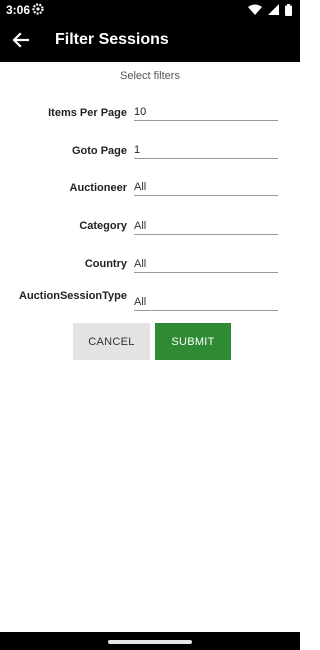 The width and height of the screenshot is (320, 650). Describe the element at coordinates (150, 10) in the screenshot. I see `status-bar: 3:06` at that location.